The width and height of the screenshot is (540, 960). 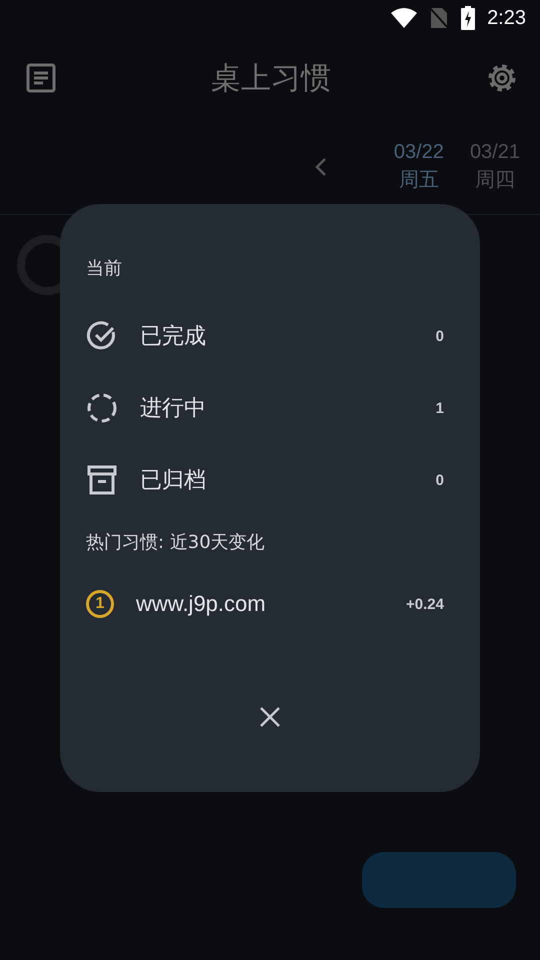 I want to click on trending-title: 热门习惯: 近30天变化, so click(x=176, y=542).